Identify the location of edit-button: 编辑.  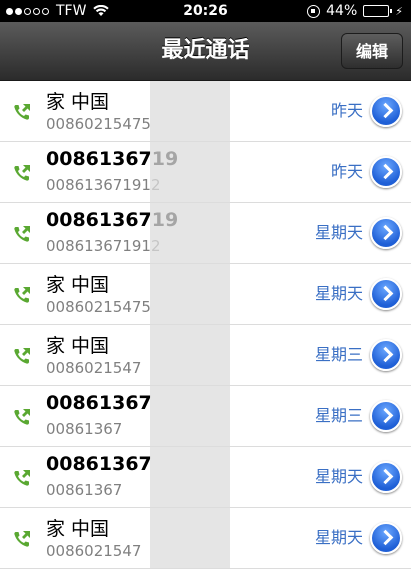
(372, 51).